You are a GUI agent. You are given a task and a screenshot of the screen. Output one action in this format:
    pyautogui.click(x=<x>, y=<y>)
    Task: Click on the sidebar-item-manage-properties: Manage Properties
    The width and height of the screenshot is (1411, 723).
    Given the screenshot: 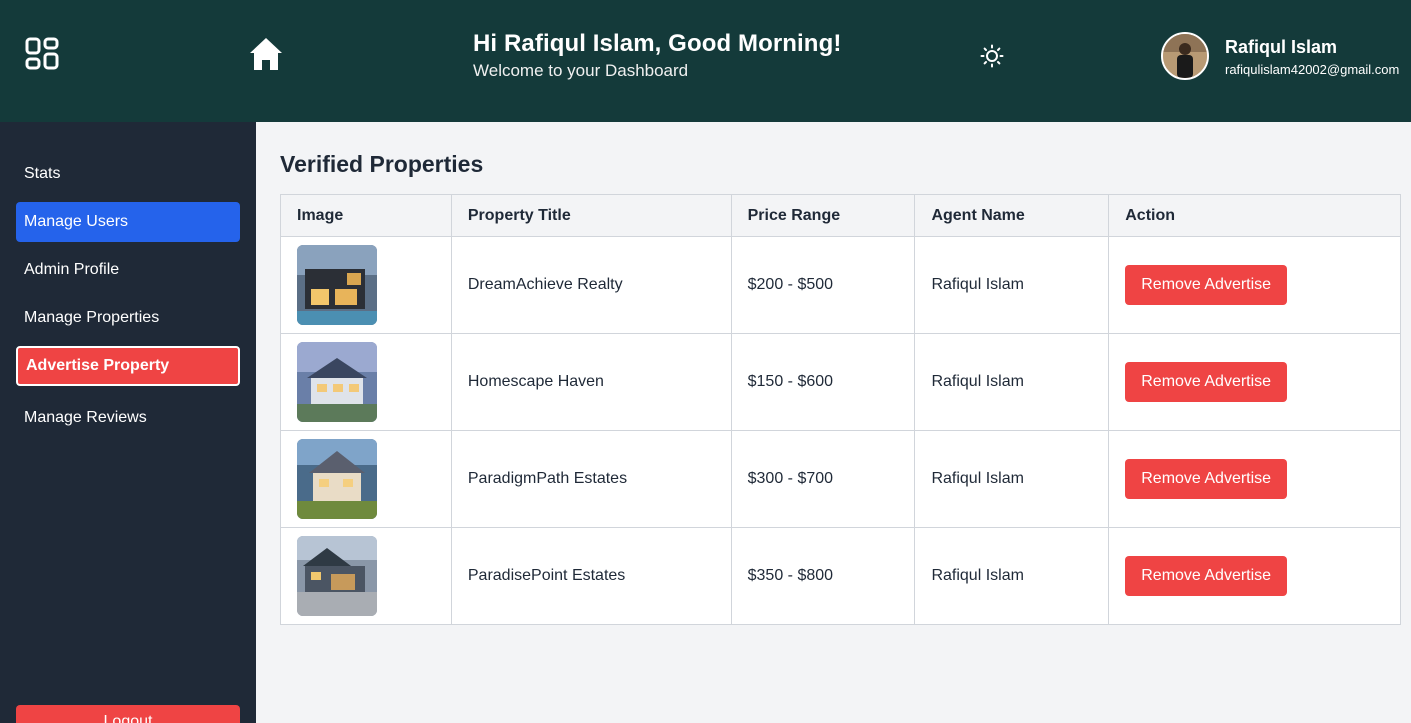 What is the action you would take?
    pyautogui.click(x=128, y=318)
    